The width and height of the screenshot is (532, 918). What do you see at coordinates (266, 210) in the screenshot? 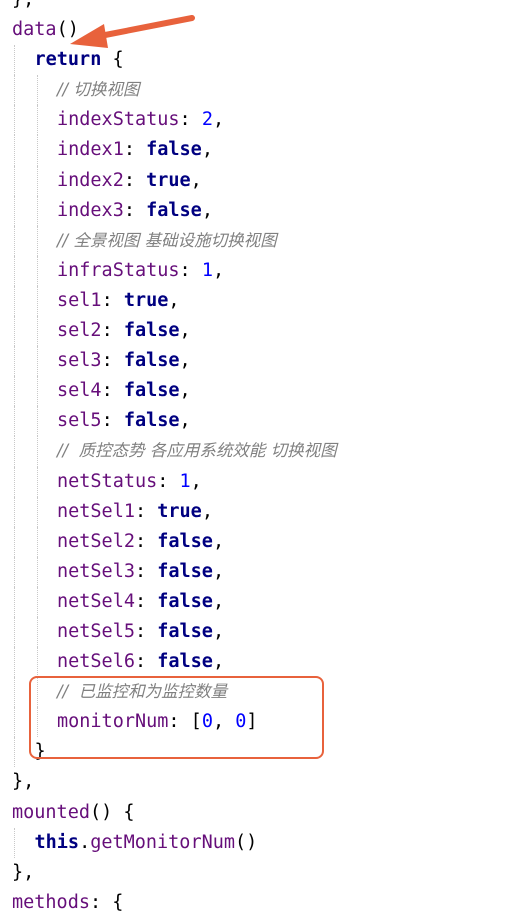
I see `code-line: index3: false,` at bounding box center [266, 210].